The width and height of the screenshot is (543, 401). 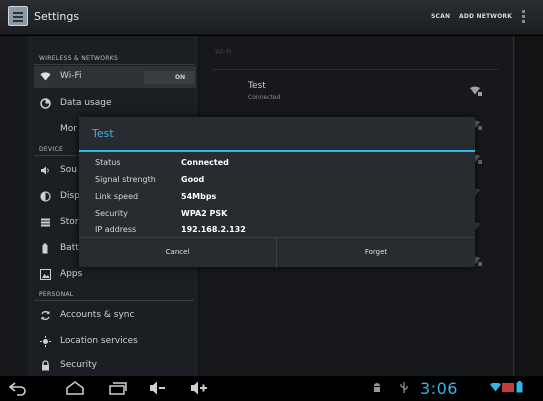 What do you see at coordinates (205, 162) in the screenshot?
I see `detail-value: Connected` at bounding box center [205, 162].